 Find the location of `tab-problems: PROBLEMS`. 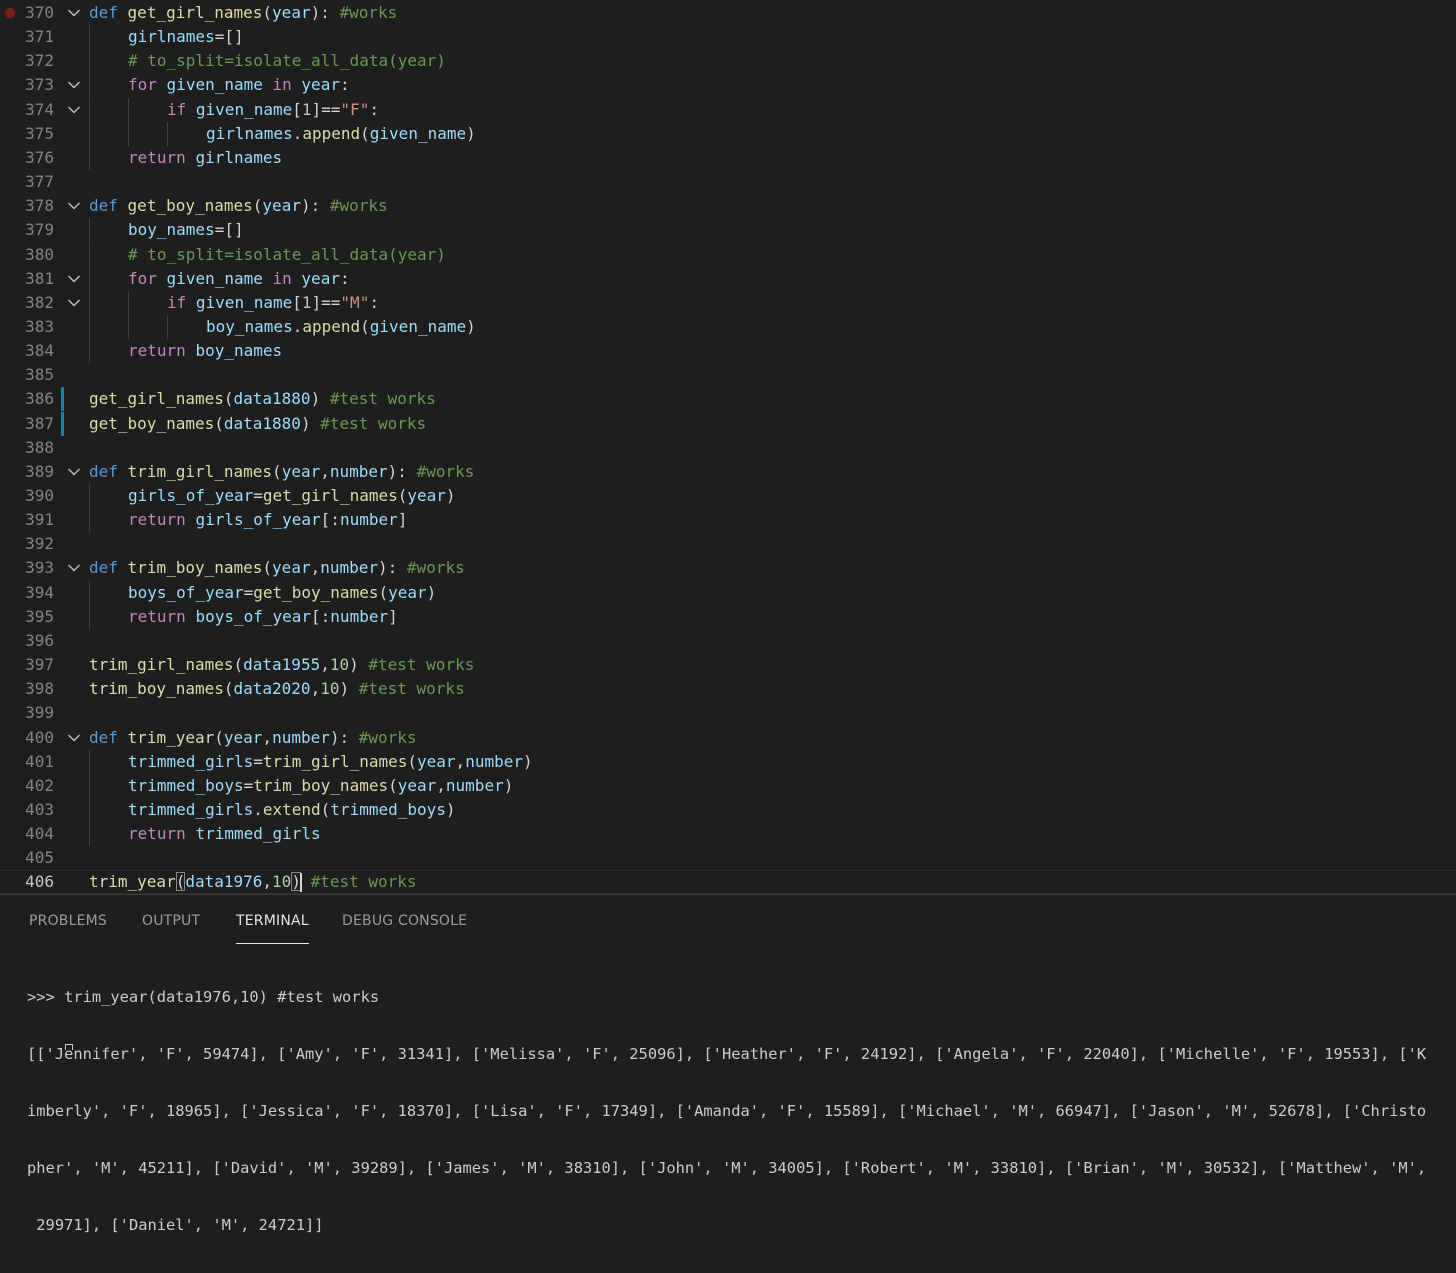

tab-problems: PROBLEMS is located at coordinates (68, 924).